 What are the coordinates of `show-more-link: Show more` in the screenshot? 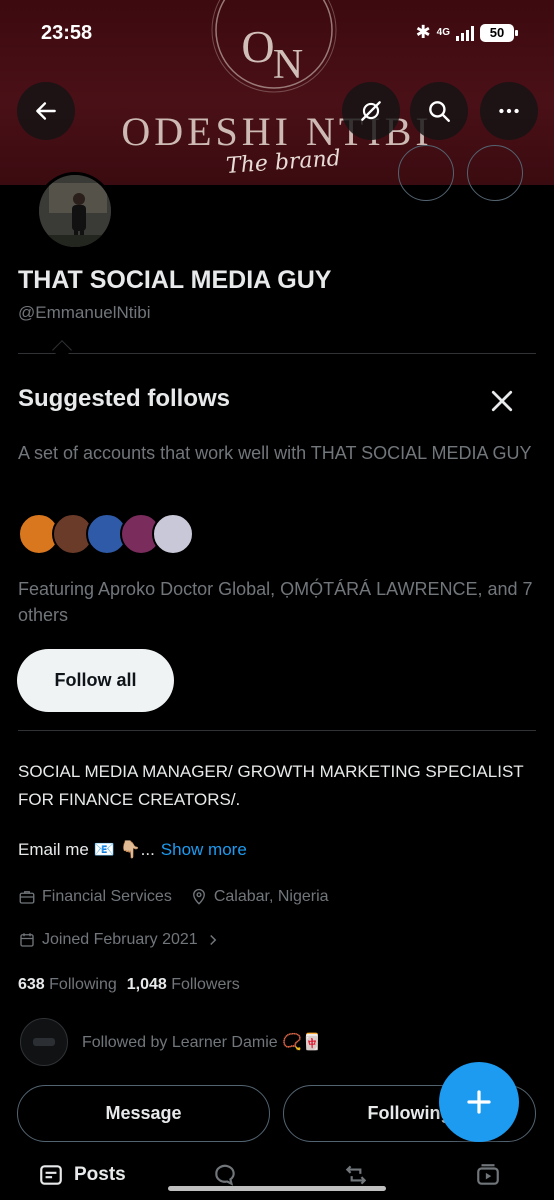 It's located at (204, 850).